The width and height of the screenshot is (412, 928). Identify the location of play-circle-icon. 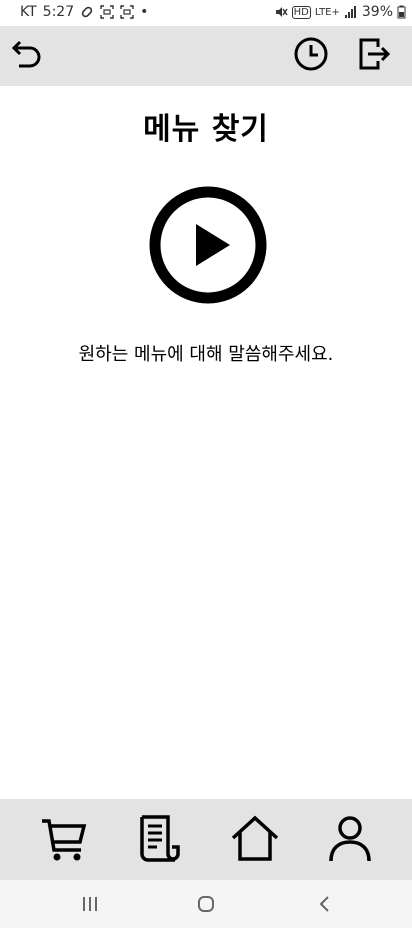
(208, 245).